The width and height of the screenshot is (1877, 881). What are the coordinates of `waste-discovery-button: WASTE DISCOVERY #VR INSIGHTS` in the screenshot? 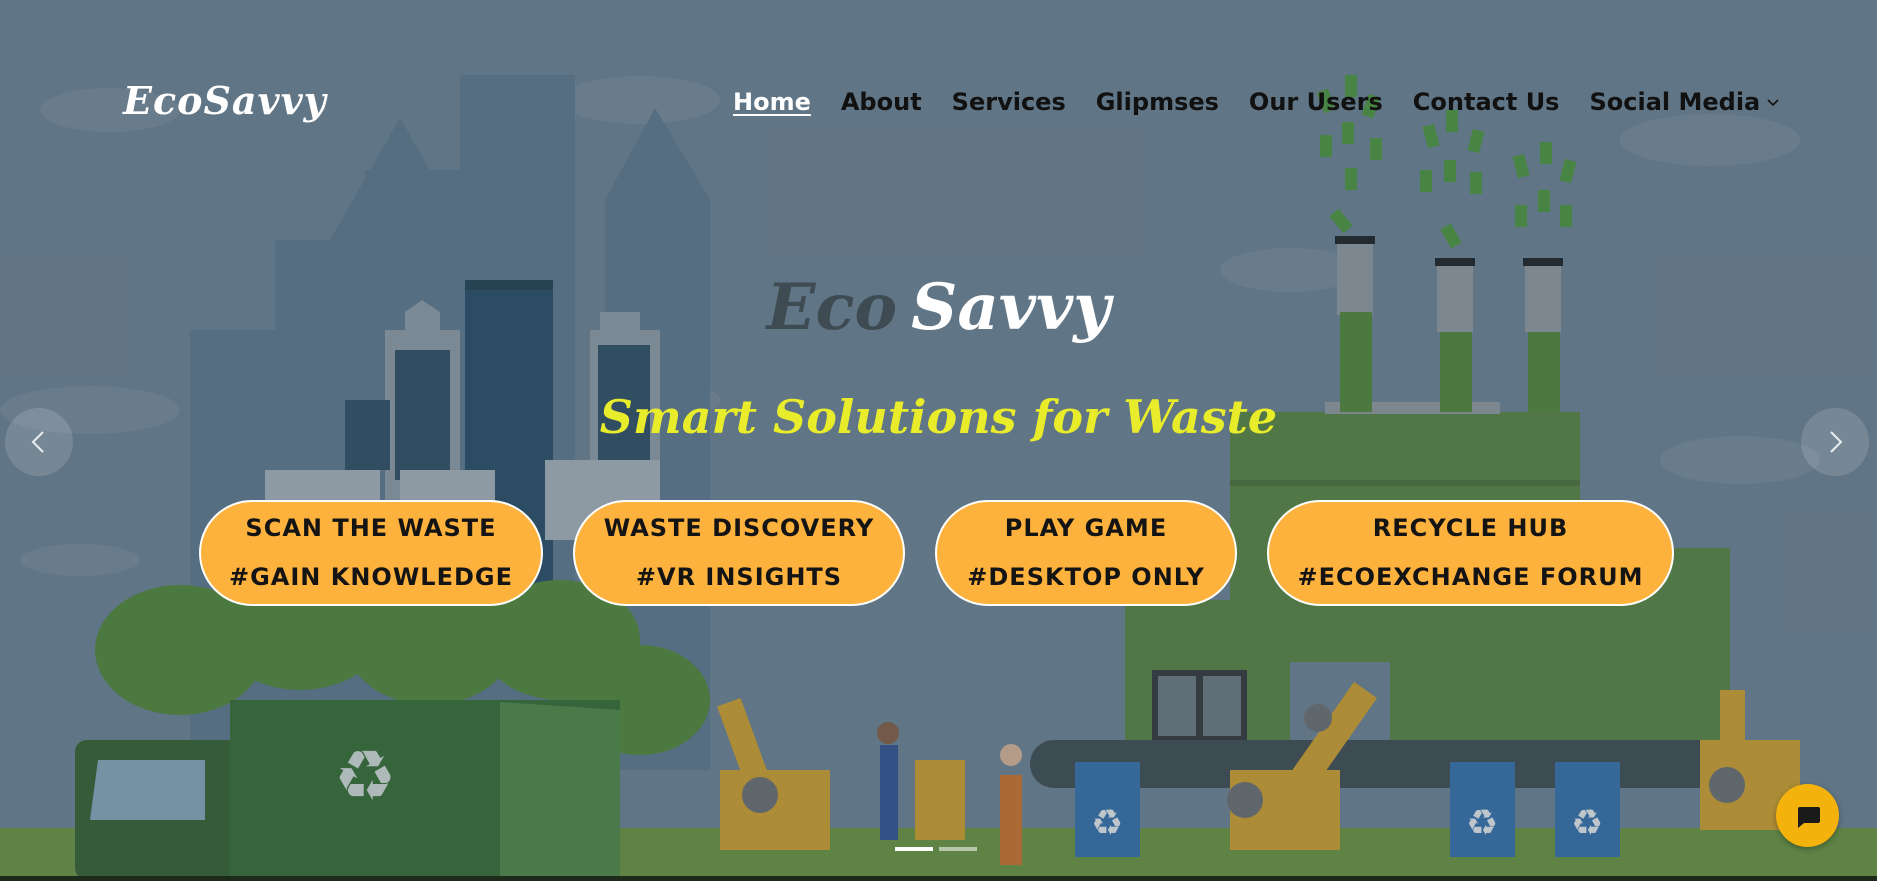 It's located at (739, 553).